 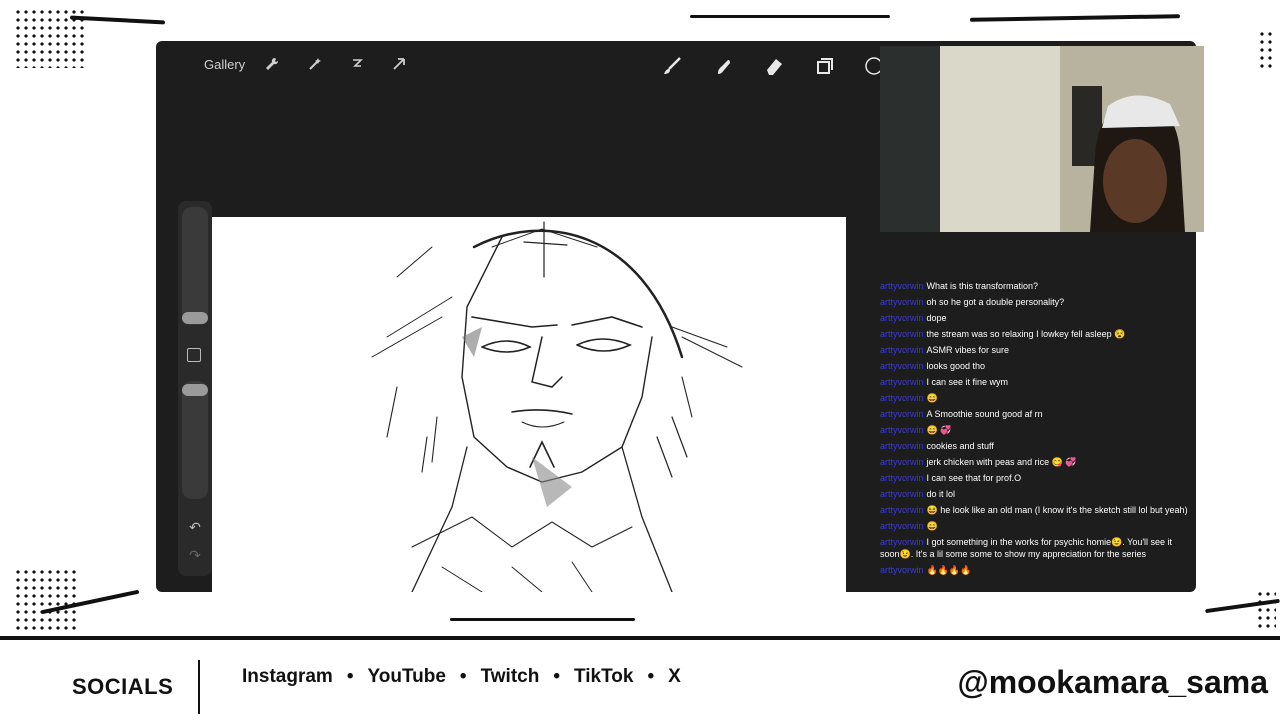 What do you see at coordinates (1036, 494) in the screenshot?
I see `chat-message: arttyvorwin do it lol` at bounding box center [1036, 494].